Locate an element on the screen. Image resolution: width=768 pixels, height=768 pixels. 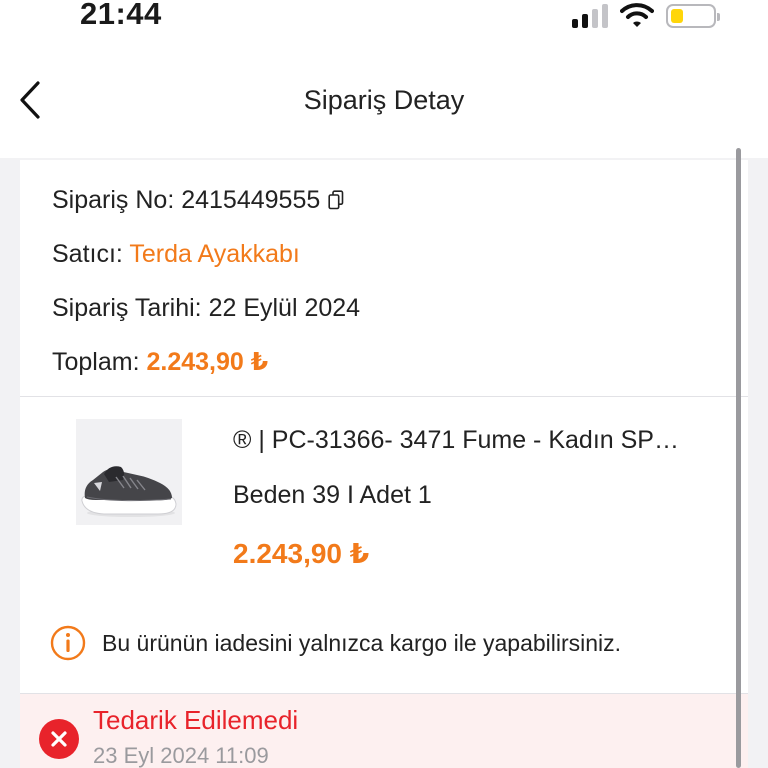
delivery-status-section: Tedarik Edilemedi 23 Eyl 2024 11:09 is located at coordinates (384, 730).